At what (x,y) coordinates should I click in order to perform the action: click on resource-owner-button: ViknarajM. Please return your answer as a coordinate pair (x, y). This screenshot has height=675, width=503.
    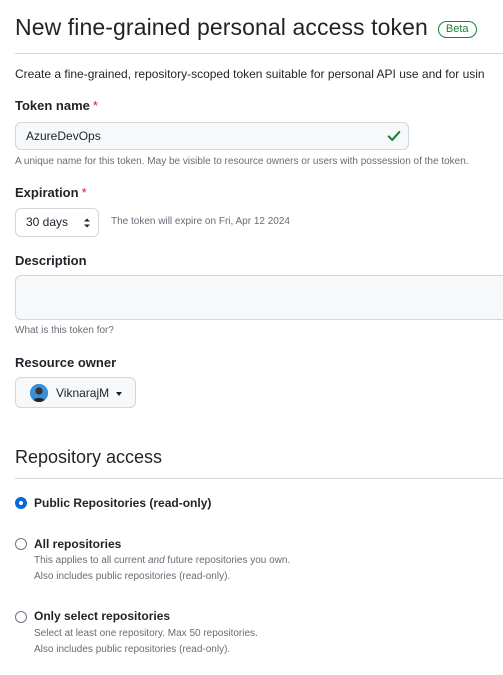
    Looking at the image, I should click on (75, 392).